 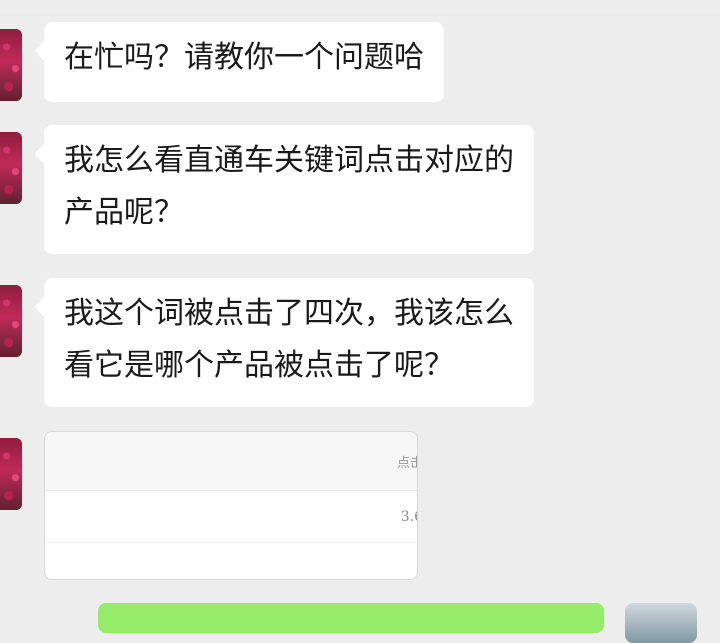 I want to click on message-text: 我这个词被点击了四次，我该怎么 看它是哪个产品被点击了呢？, so click(x=289, y=339).